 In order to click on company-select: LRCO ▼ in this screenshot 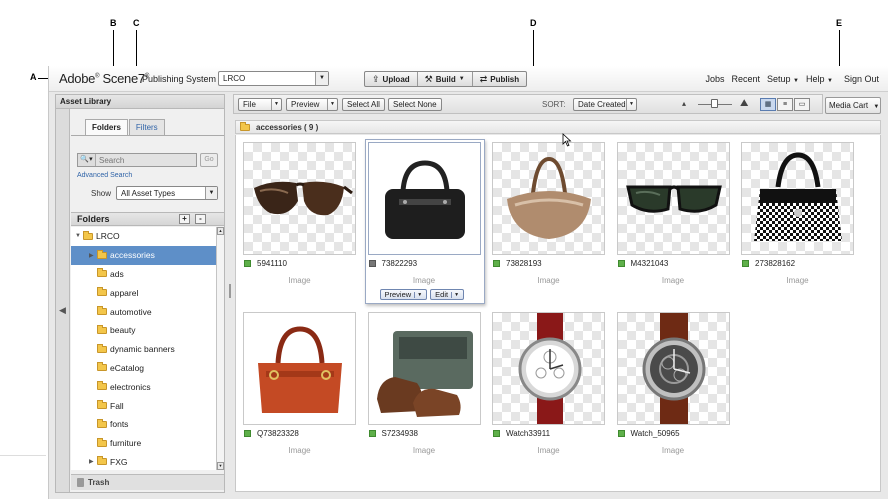, I will do `click(273, 78)`.